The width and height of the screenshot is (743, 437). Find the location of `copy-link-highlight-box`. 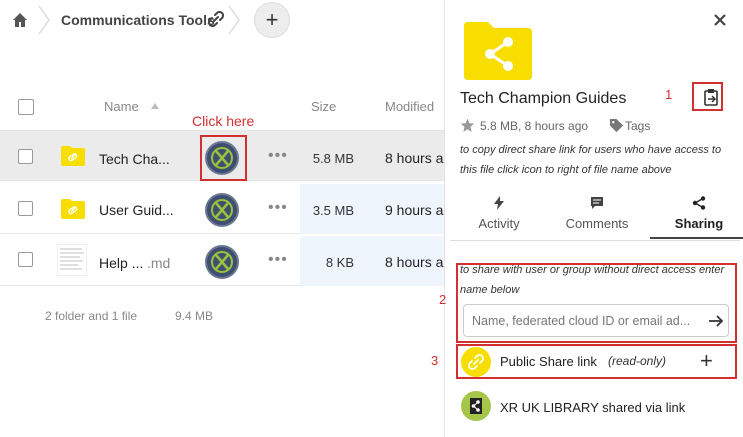

copy-link-highlight-box is located at coordinates (707, 96).